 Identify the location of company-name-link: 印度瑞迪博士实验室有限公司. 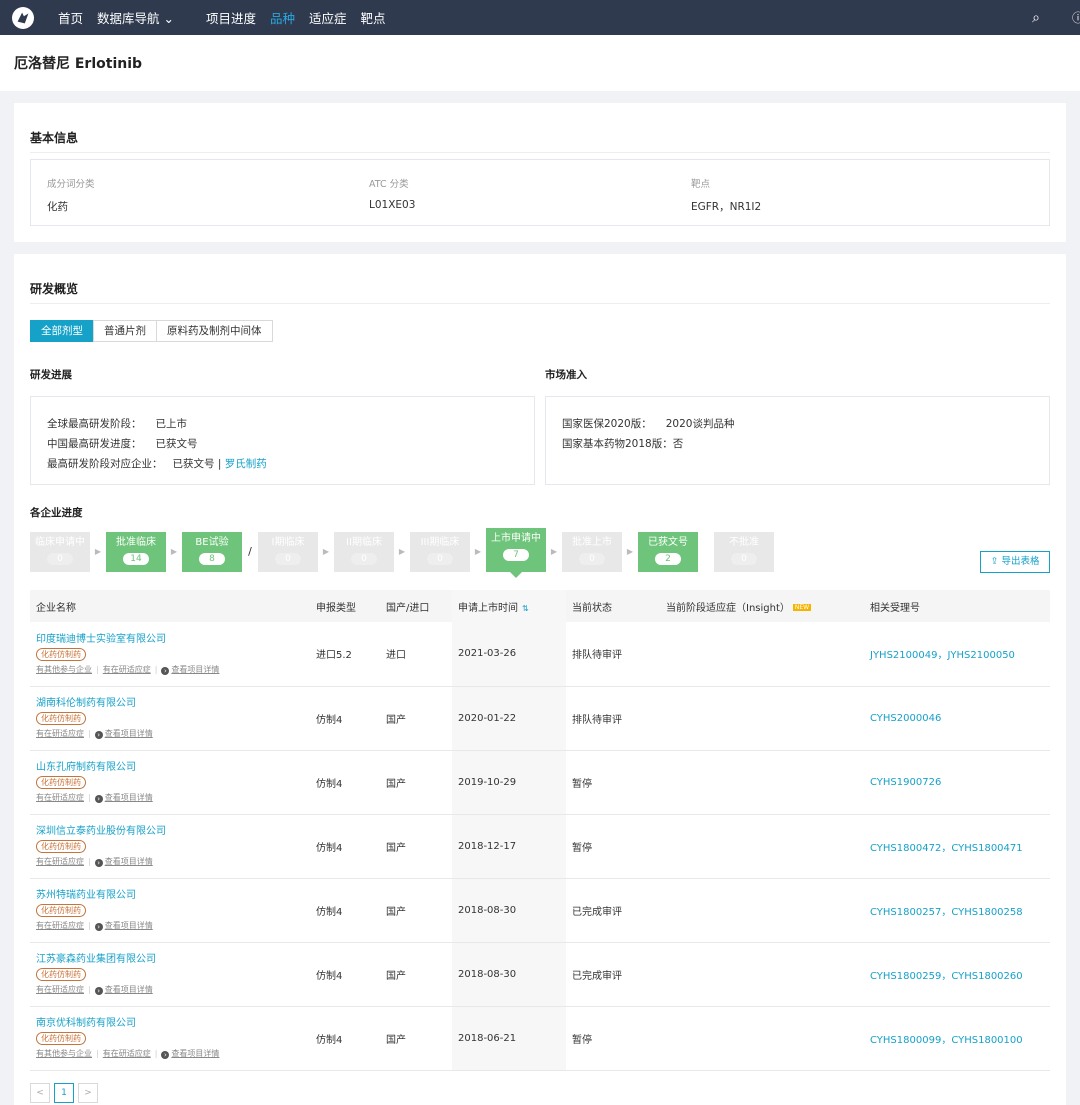
(173, 640).